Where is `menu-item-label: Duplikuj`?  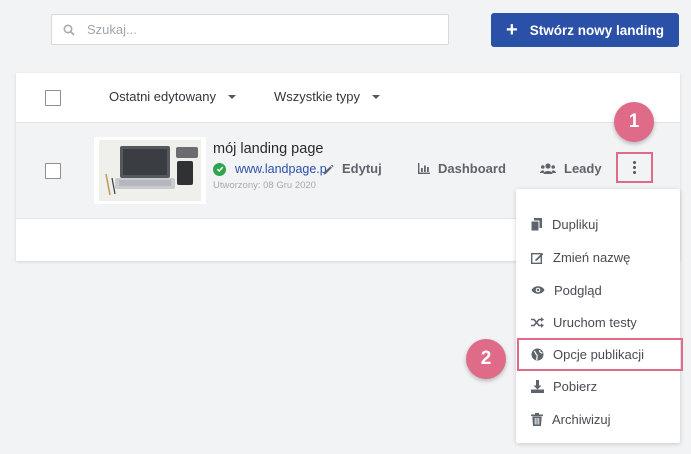
menu-item-label: Duplikuj is located at coordinates (575, 224).